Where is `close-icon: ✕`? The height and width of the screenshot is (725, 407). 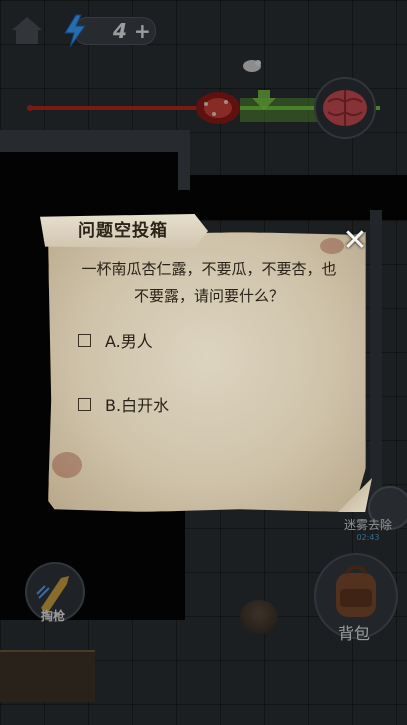 close-icon: ✕ is located at coordinates (355, 241).